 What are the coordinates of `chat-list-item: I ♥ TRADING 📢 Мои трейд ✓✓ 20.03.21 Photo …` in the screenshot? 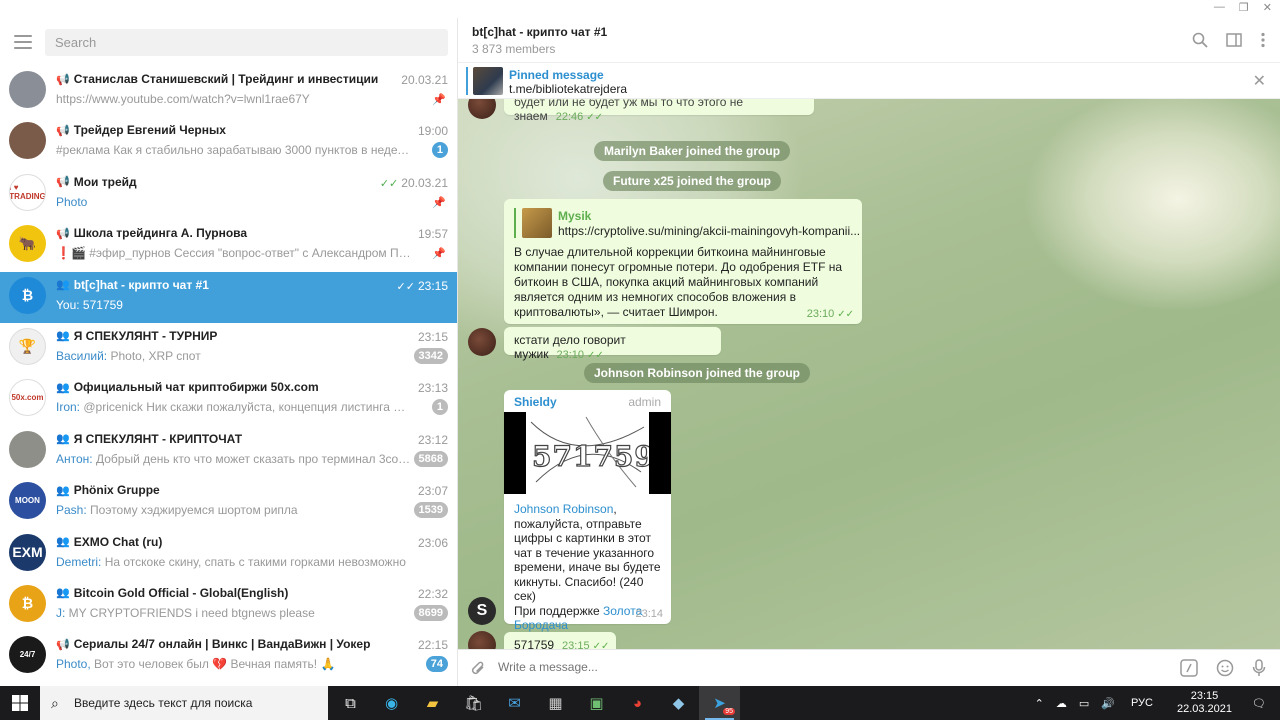 It's located at (228, 194).